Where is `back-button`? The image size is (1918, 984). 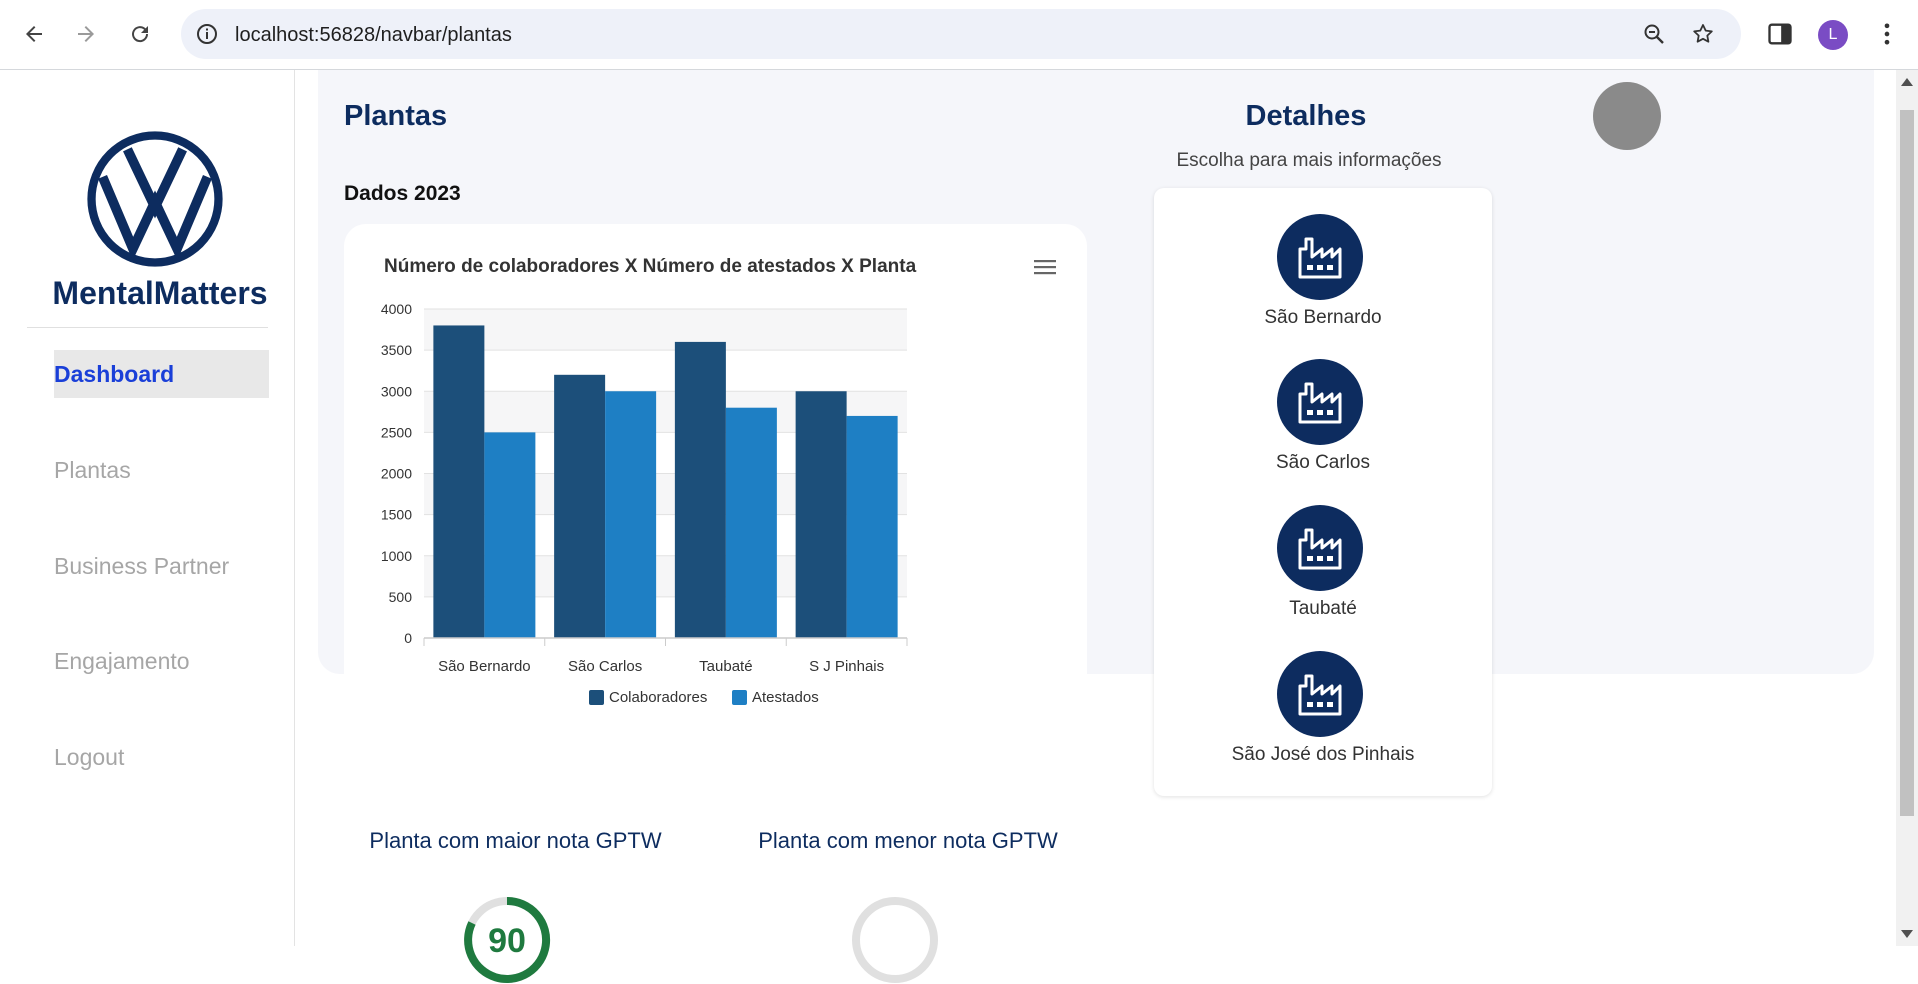
back-button is located at coordinates (34, 34).